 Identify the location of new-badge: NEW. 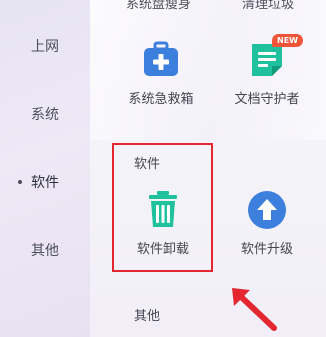
(287, 40).